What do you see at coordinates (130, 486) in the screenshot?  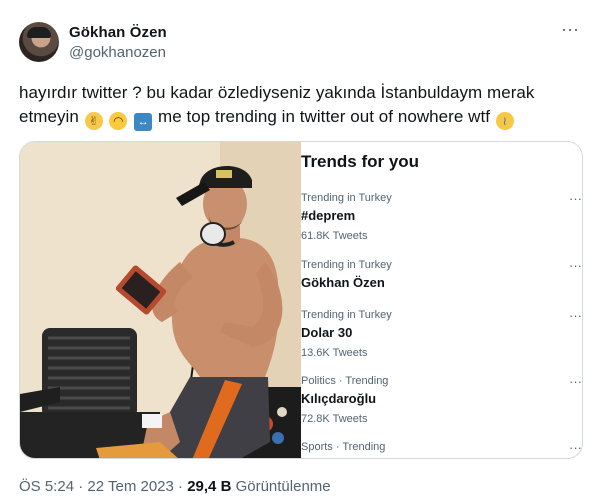 I see `tweet-date: 22 Tem 2023` at bounding box center [130, 486].